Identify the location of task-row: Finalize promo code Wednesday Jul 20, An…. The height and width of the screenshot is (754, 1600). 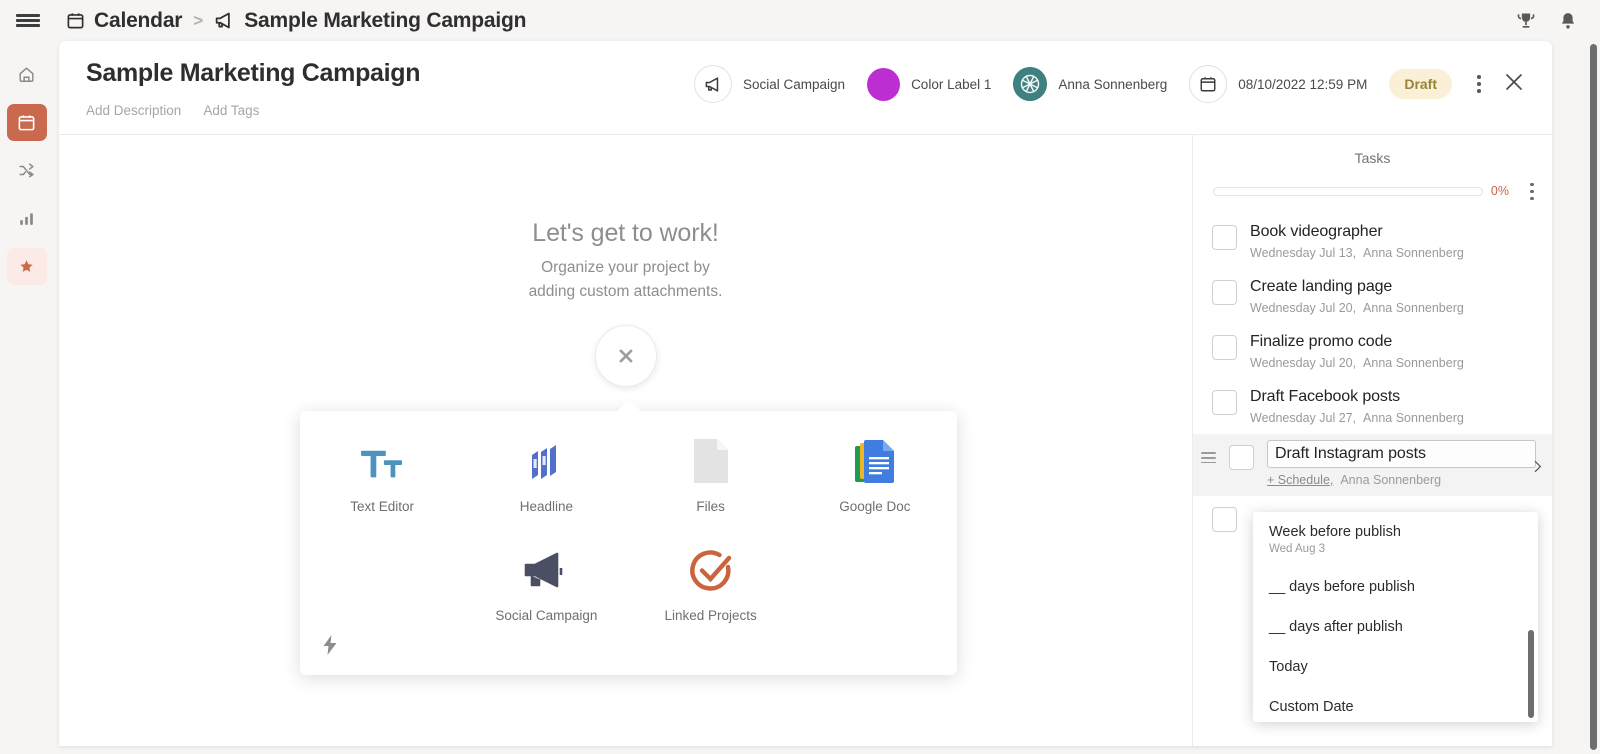
(1372, 351).